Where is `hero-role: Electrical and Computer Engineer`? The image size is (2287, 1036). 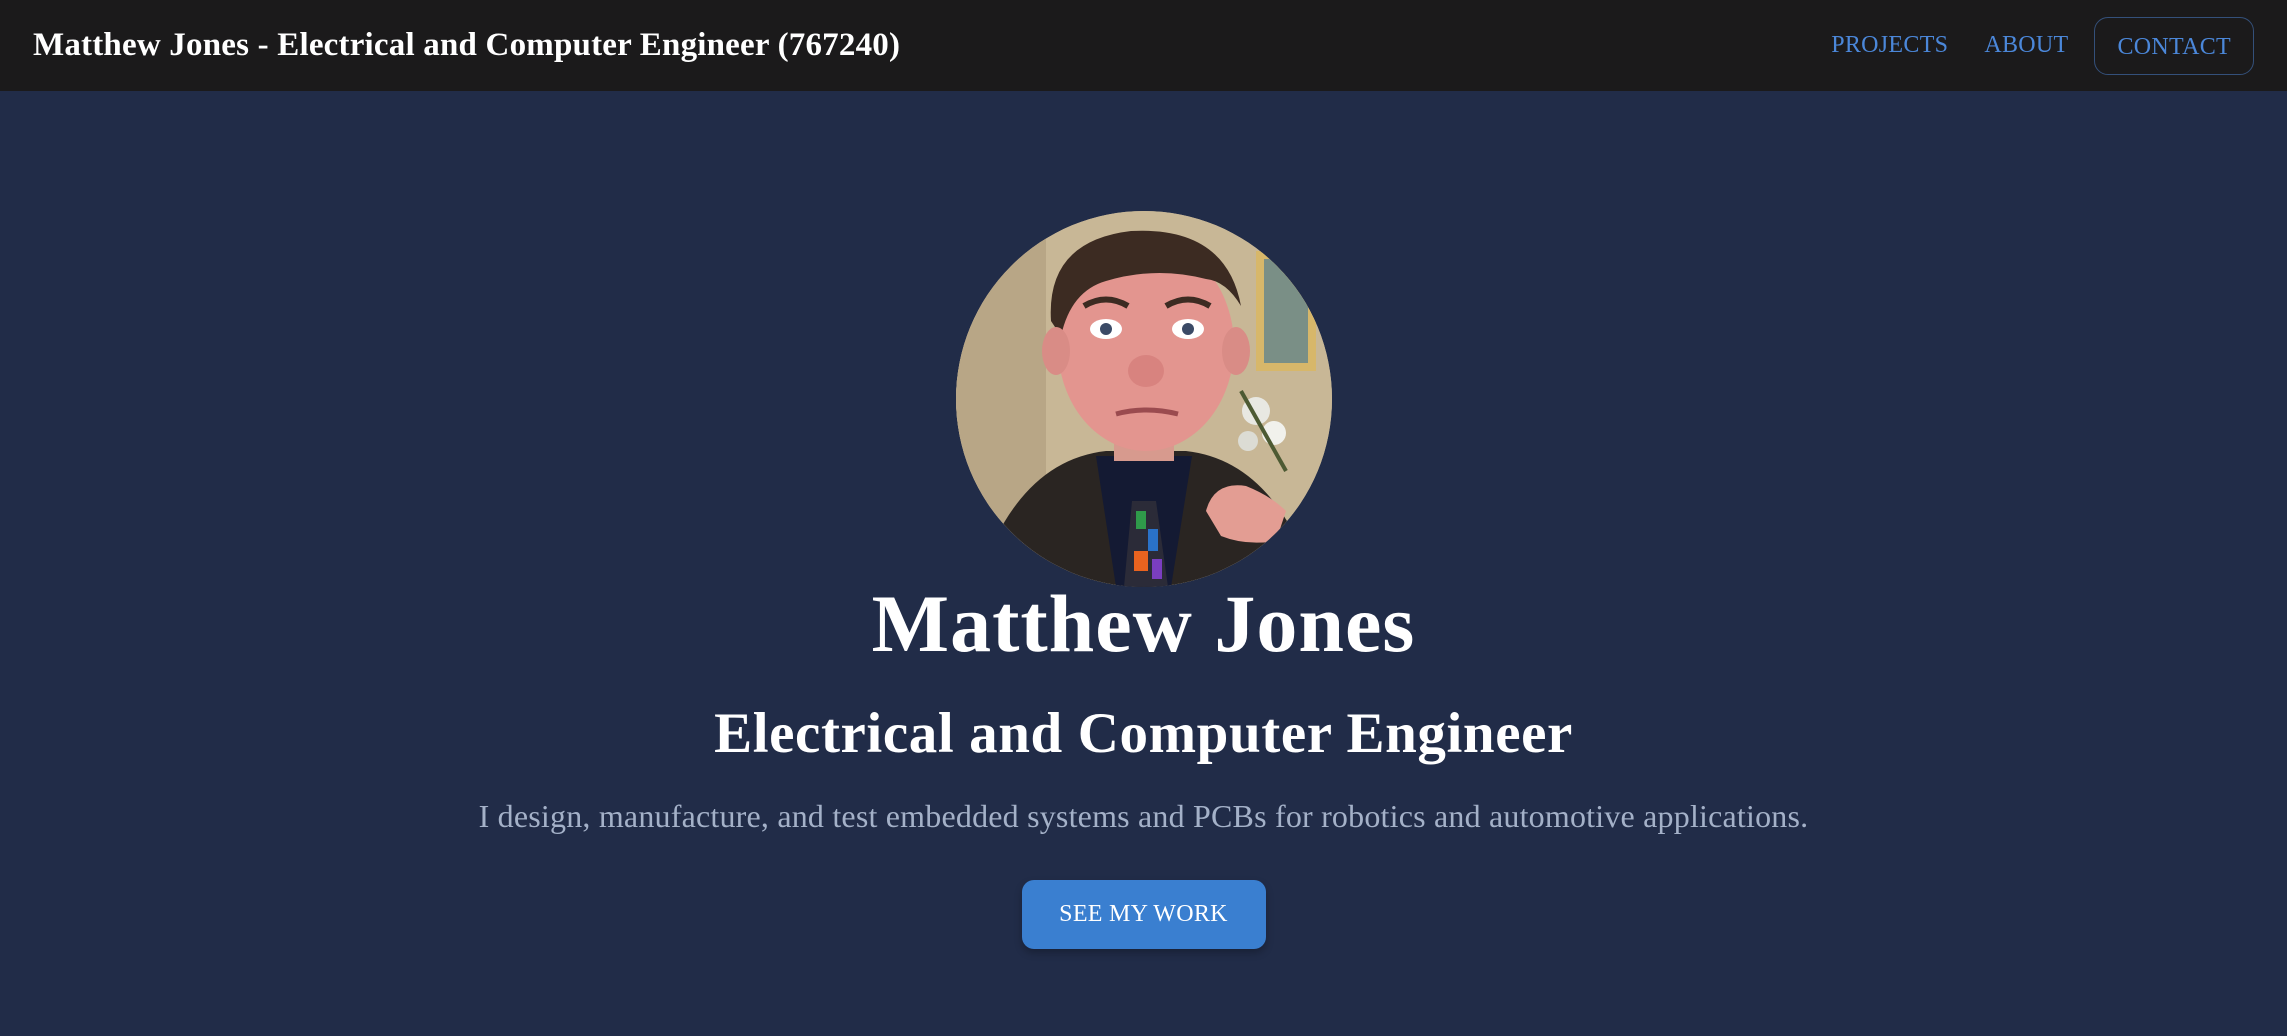
hero-role: Electrical and Computer Engineer is located at coordinates (1143, 733).